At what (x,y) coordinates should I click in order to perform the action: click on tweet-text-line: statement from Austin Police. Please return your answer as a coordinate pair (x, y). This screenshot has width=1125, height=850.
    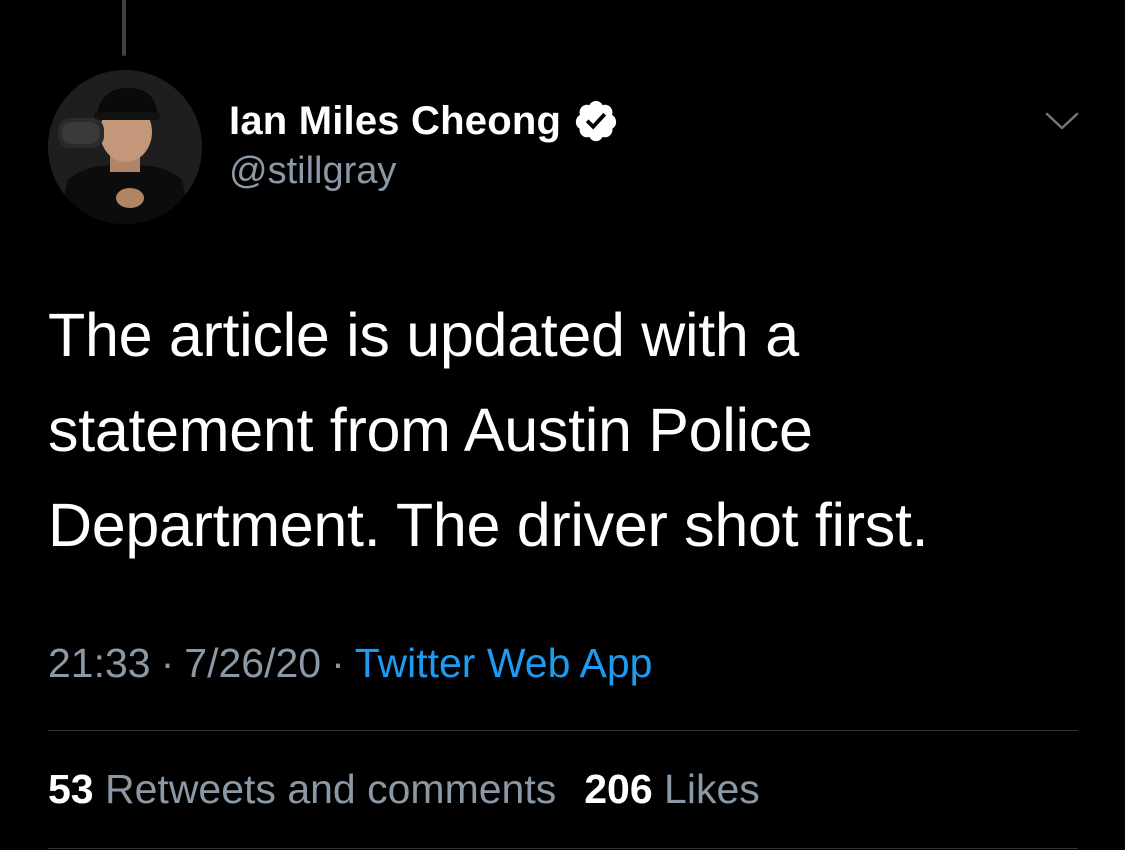
    Looking at the image, I should click on (430, 430).